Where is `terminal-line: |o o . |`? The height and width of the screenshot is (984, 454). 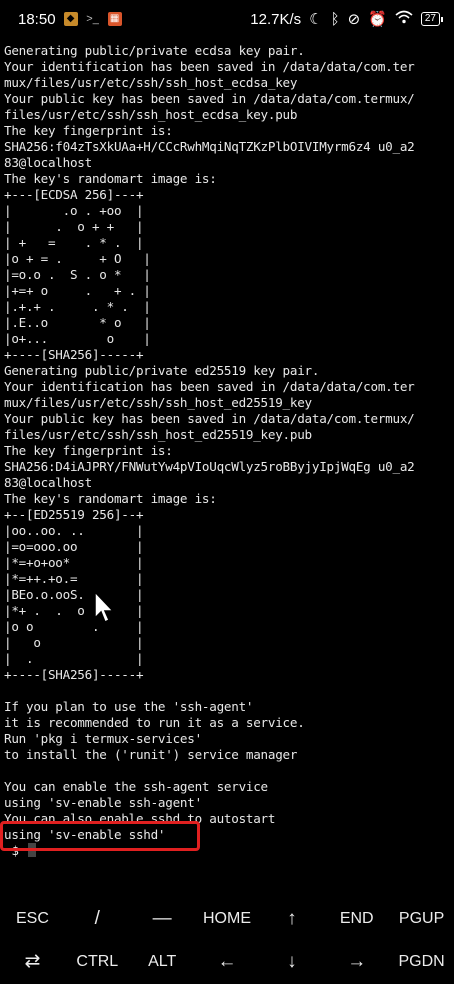 terminal-line: |o o . | is located at coordinates (74, 626).